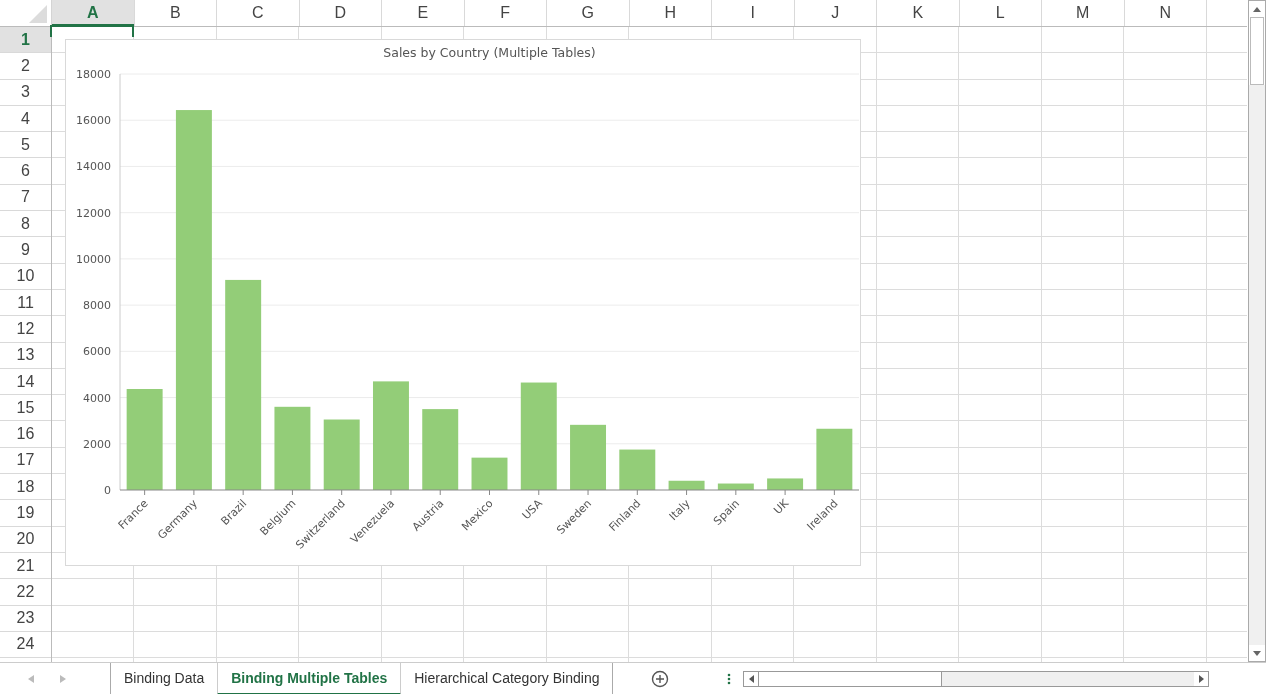  What do you see at coordinates (25, 145) in the screenshot?
I see `row-header: 5` at bounding box center [25, 145].